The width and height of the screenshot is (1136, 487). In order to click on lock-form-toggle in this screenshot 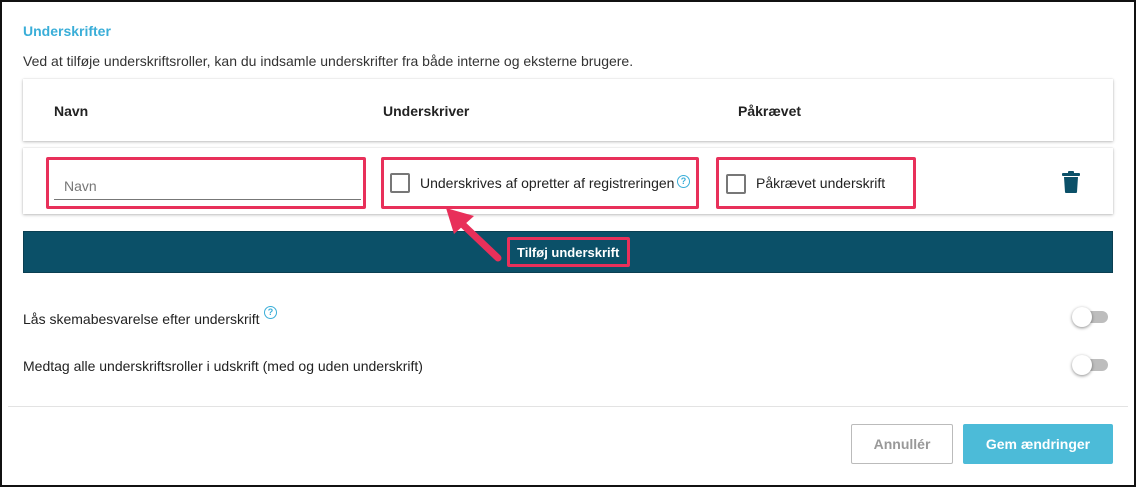, I will do `click(1090, 317)`.